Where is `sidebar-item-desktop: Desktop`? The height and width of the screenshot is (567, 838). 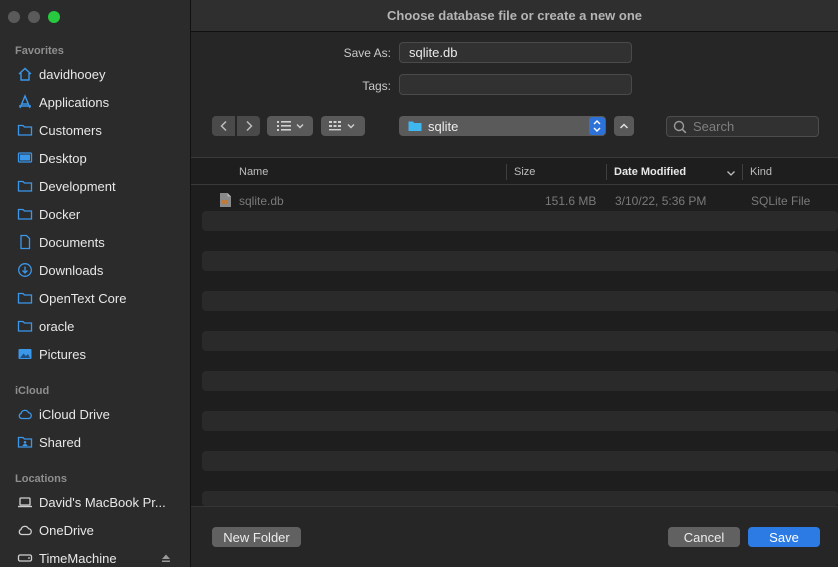 sidebar-item-desktop: Desktop is located at coordinates (95, 158).